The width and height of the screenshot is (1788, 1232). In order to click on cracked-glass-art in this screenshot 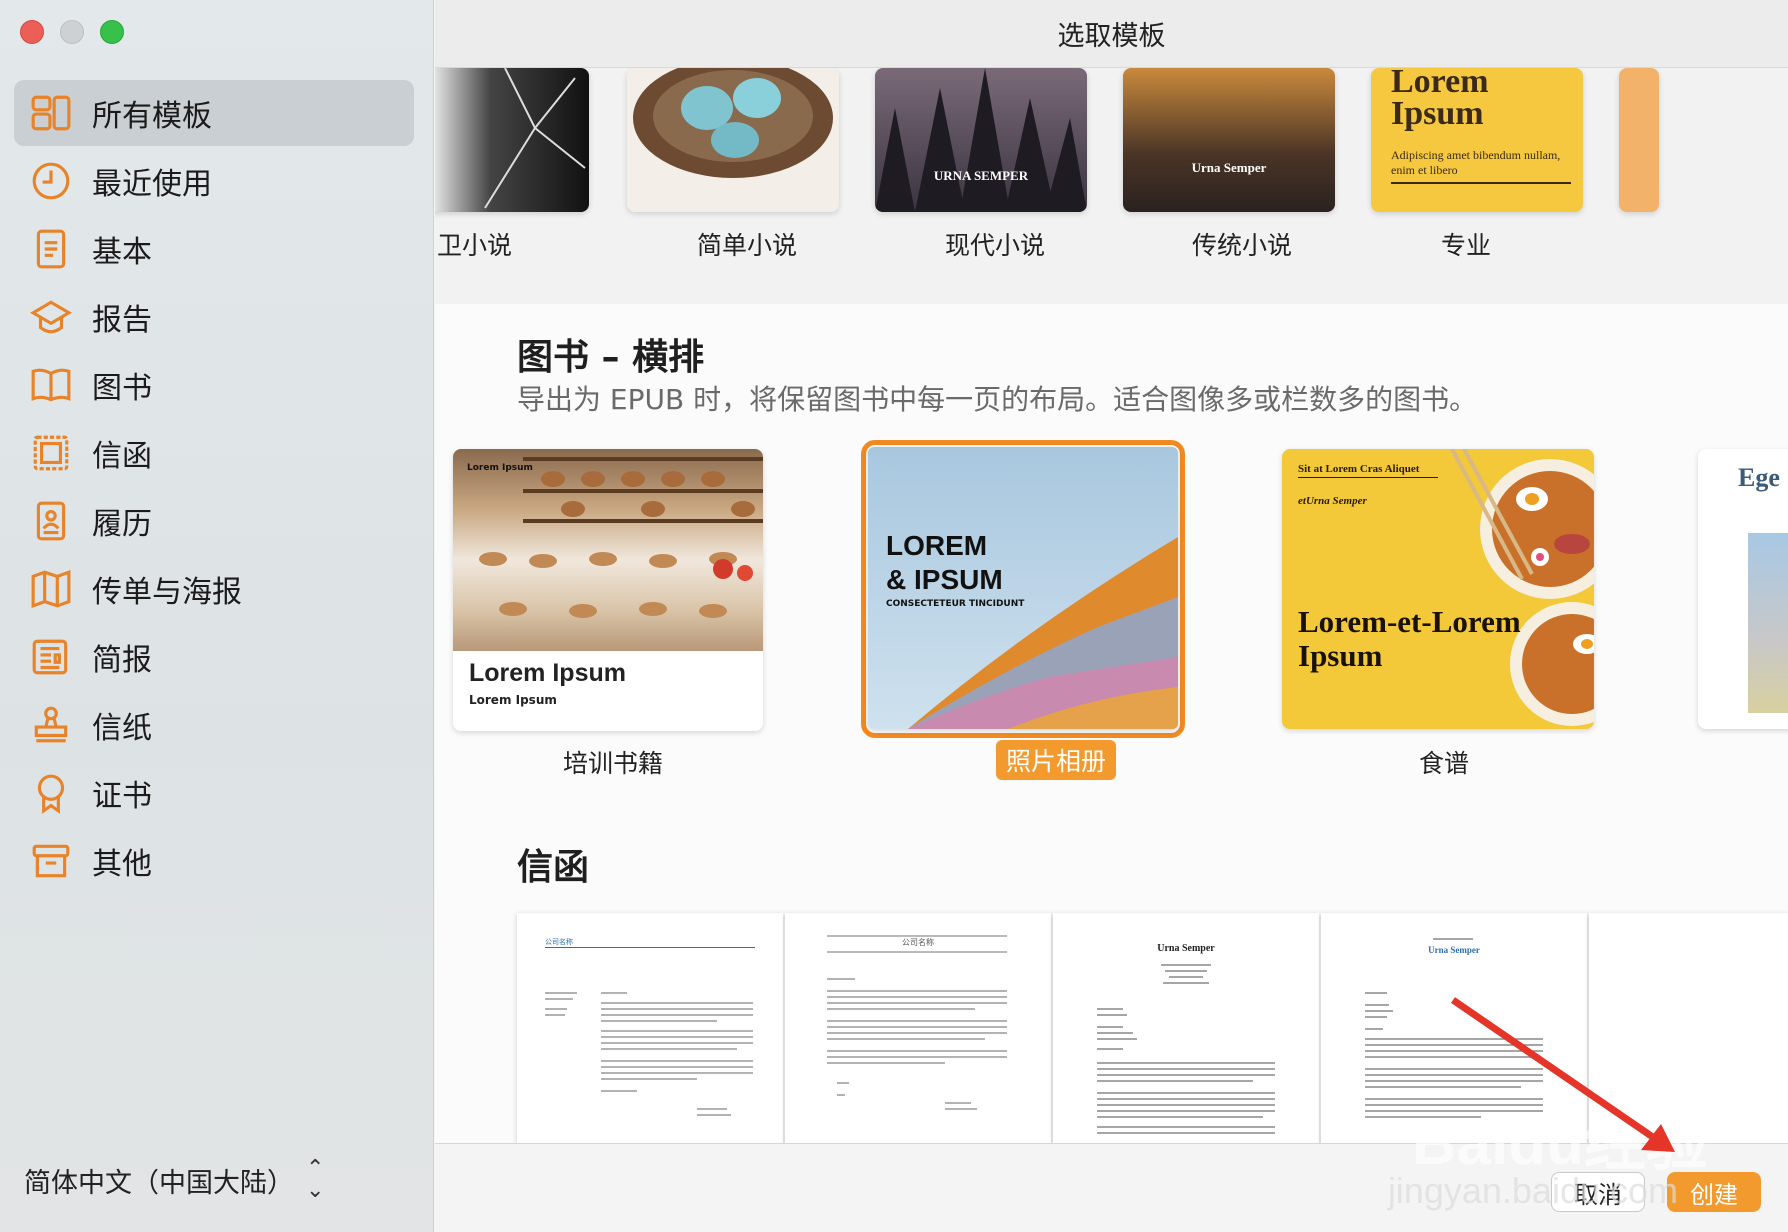, I will do `click(535, 138)`.